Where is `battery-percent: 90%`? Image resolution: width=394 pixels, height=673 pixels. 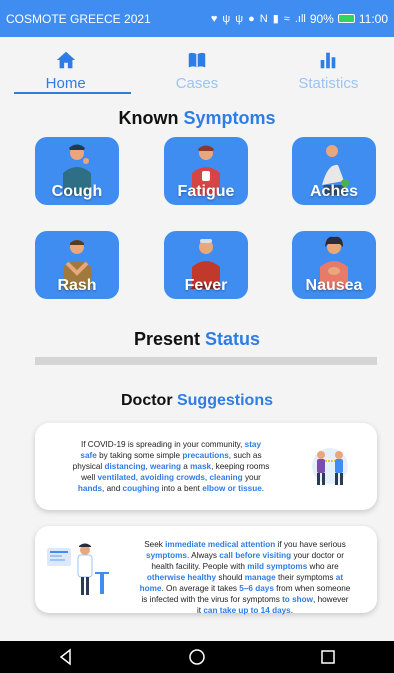
battery-percent: 90% is located at coordinates (321, 18).